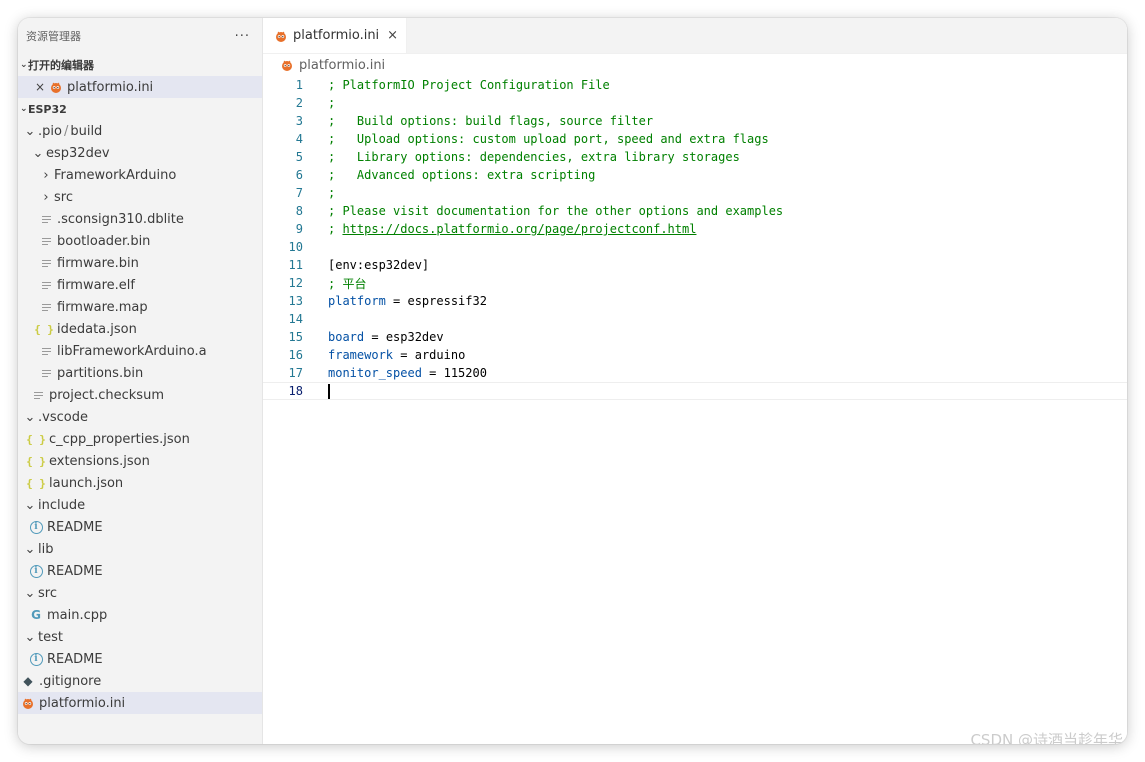 The height and width of the screenshot is (762, 1145). Describe the element at coordinates (120, 219) in the screenshot. I see `tree-label: .sconsign310.dblite` at that location.